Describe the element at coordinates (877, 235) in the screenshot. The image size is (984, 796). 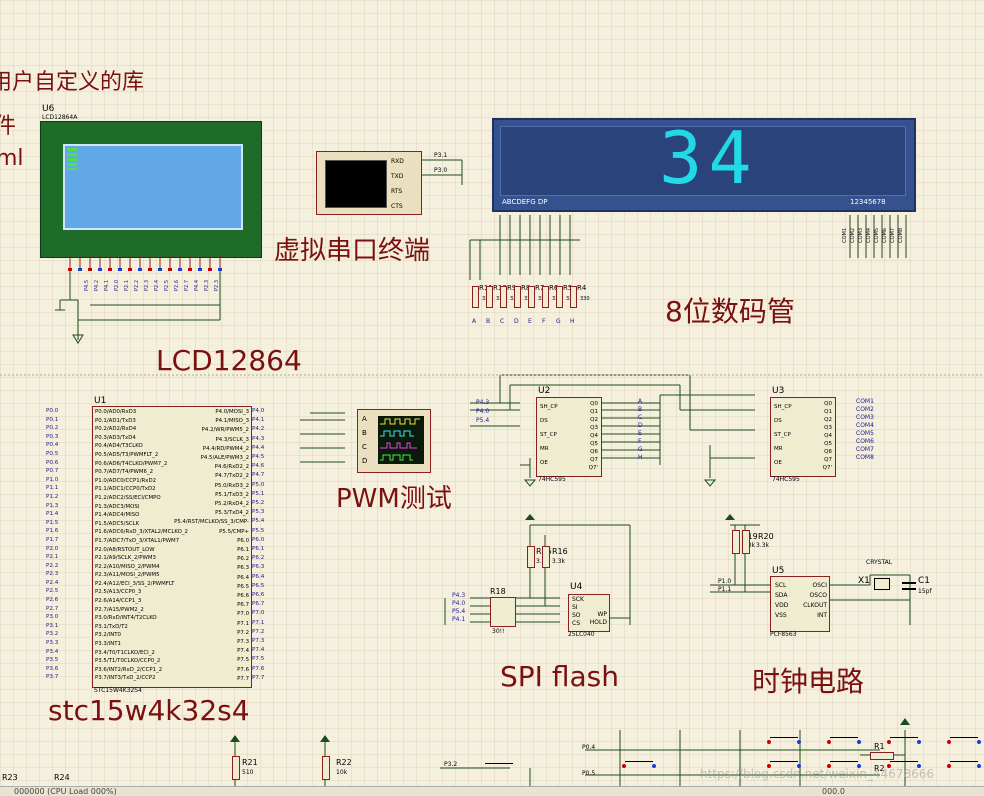
I see `com-pin-label: COM5` at that location.